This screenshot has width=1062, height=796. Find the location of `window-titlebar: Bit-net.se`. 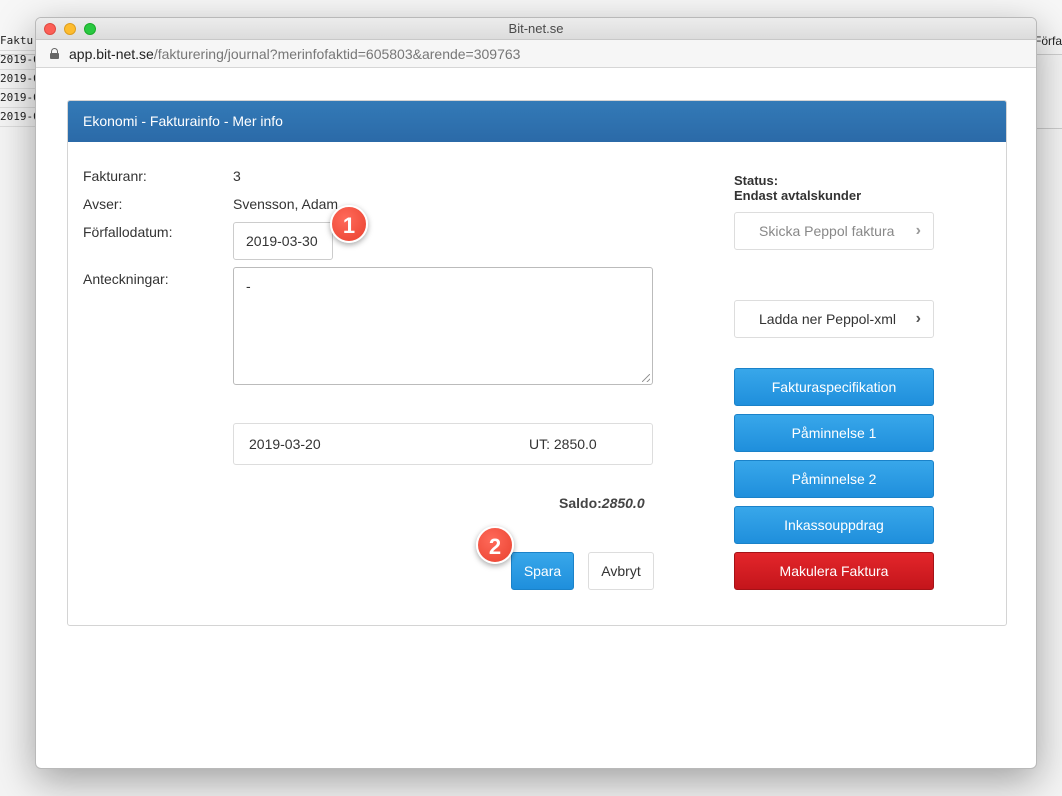

window-titlebar: Bit-net.se is located at coordinates (536, 29).